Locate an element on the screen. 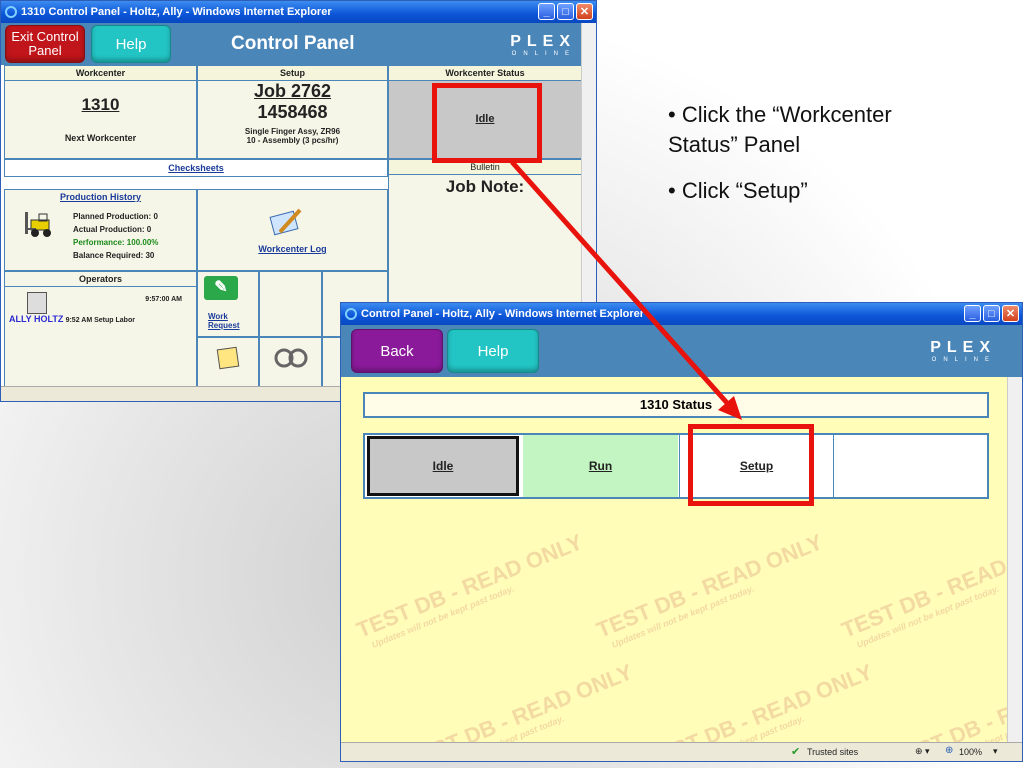 This screenshot has width=1024, height=768. part-number: 1458468 is located at coordinates (292, 112).